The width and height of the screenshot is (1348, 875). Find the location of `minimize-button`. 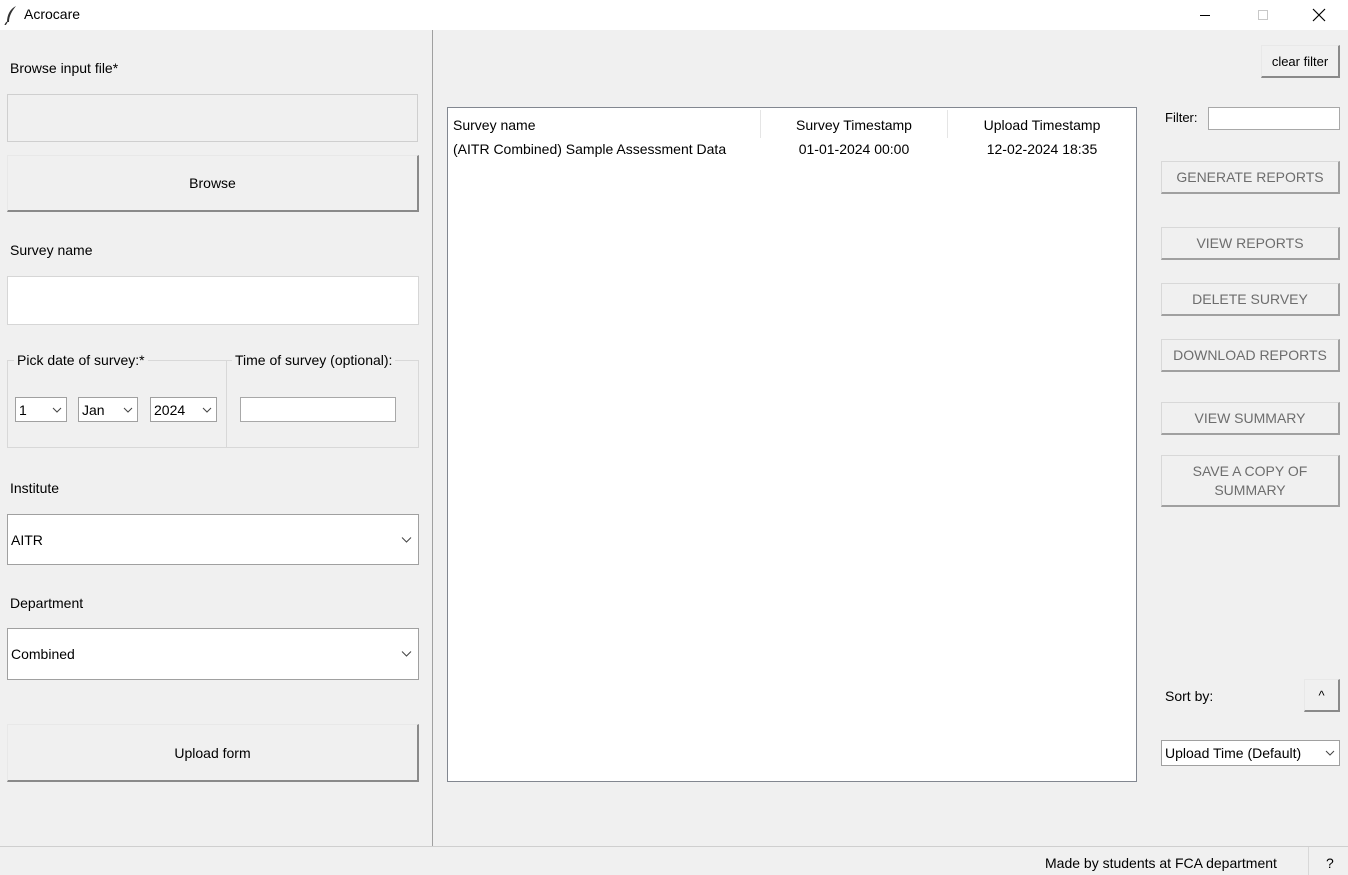

minimize-button is located at coordinates (1205, 15).